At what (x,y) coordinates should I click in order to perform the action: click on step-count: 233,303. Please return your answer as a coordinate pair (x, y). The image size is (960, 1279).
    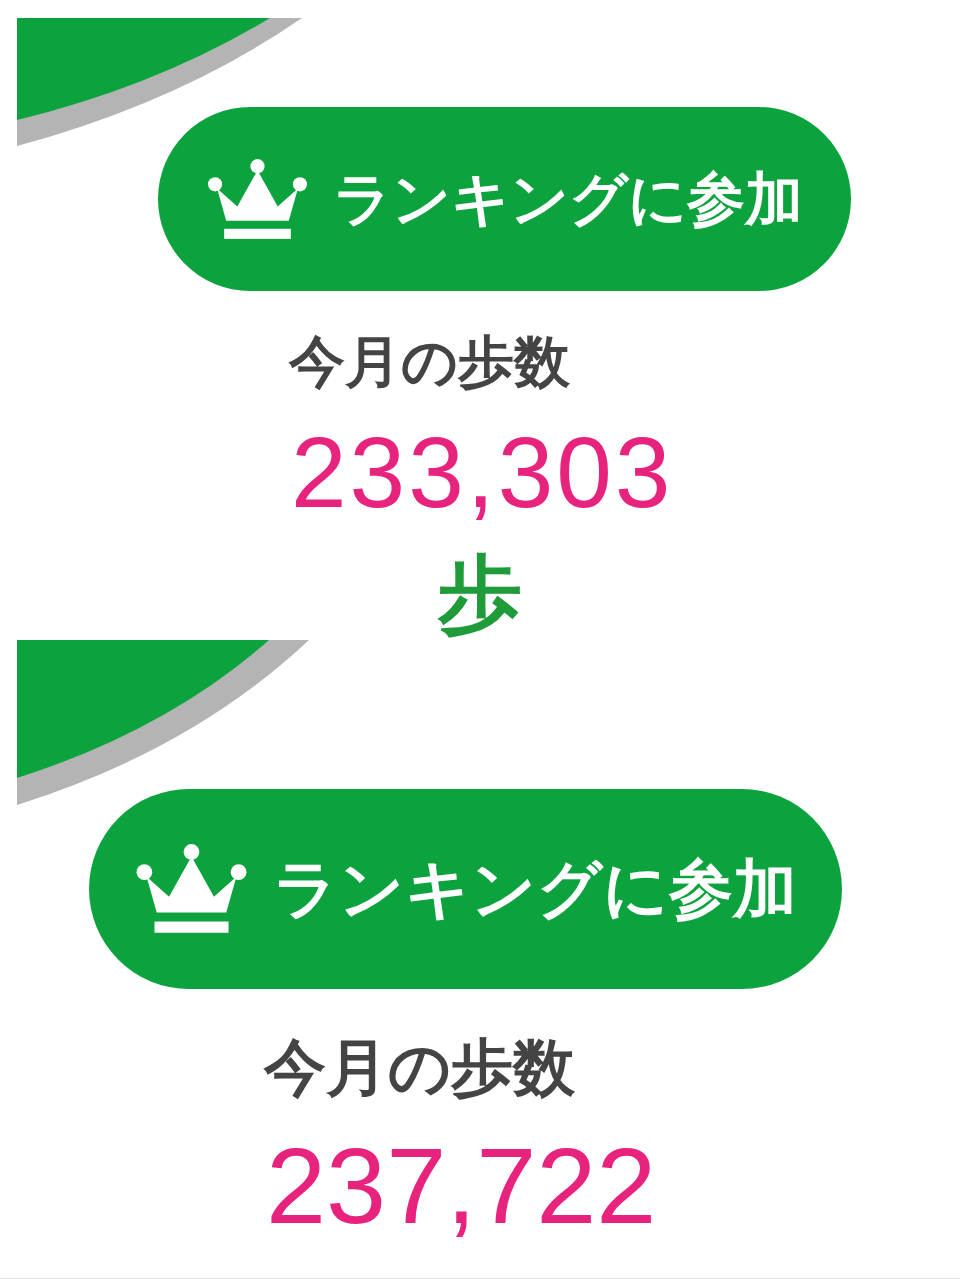
    Looking at the image, I should click on (482, 472).